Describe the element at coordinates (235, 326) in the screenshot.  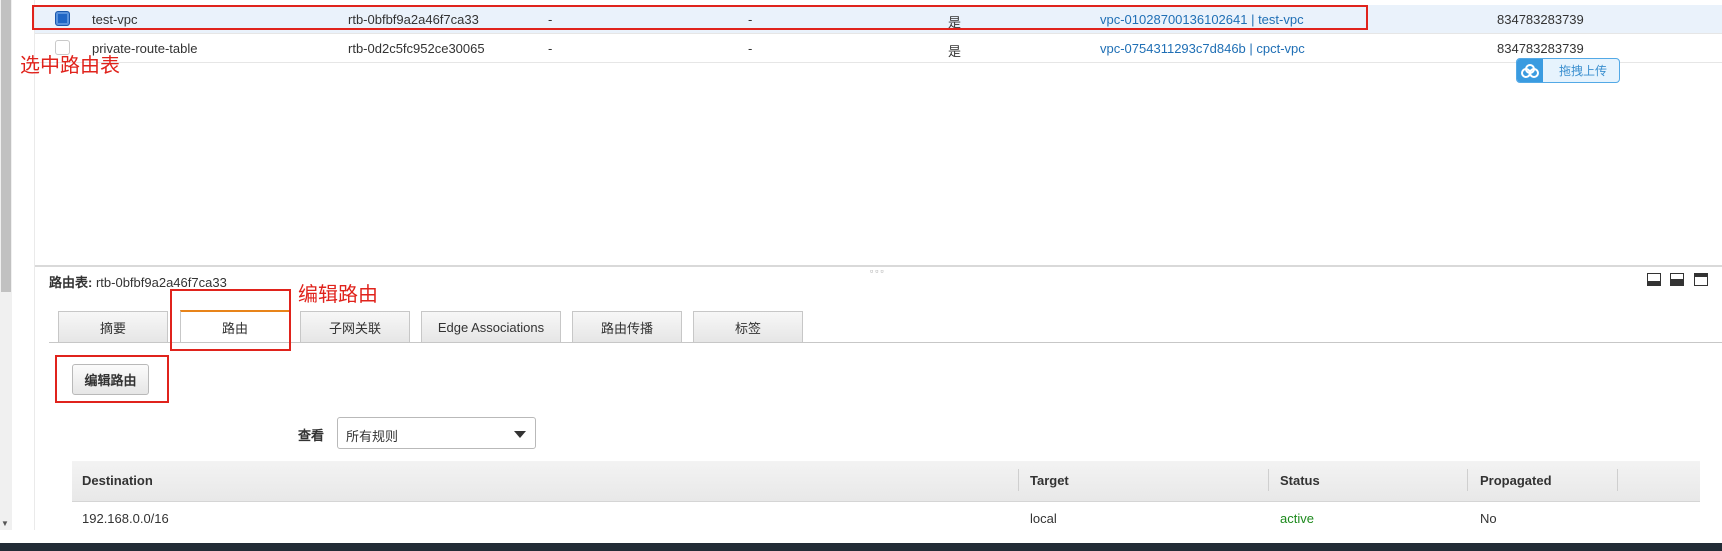
I see `tab-routes: 路由` at that location.